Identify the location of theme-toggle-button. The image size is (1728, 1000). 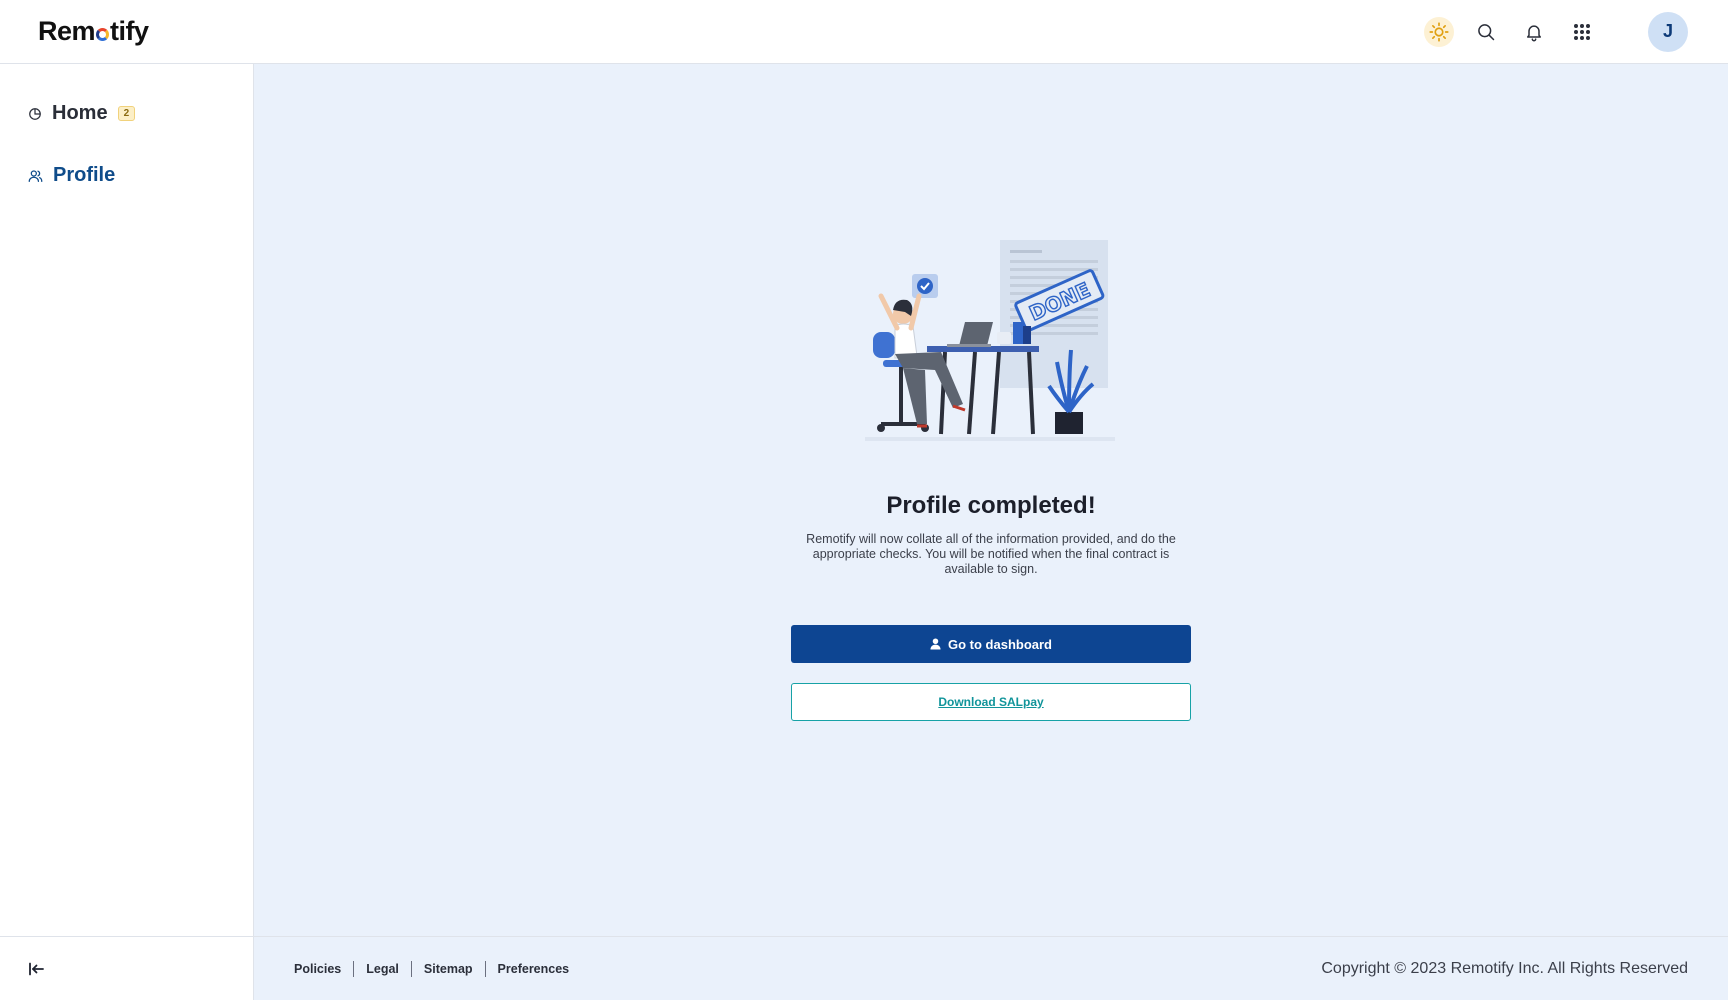
(1439, 31).